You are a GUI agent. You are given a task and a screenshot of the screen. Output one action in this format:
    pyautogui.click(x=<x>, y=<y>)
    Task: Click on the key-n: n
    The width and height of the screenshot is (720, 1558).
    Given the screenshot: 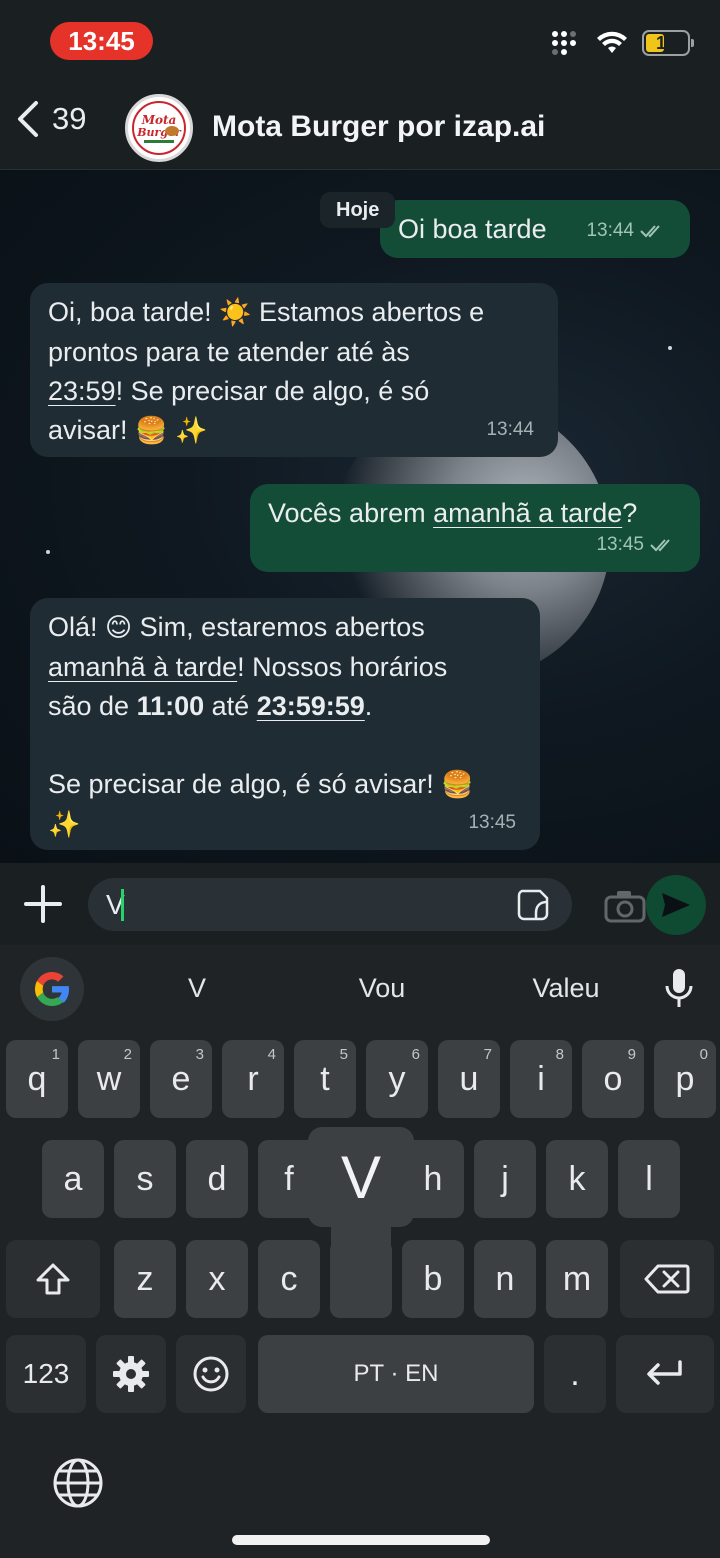 What is the action you would take?
    pyautogui.click(x=505, y=1279)
    